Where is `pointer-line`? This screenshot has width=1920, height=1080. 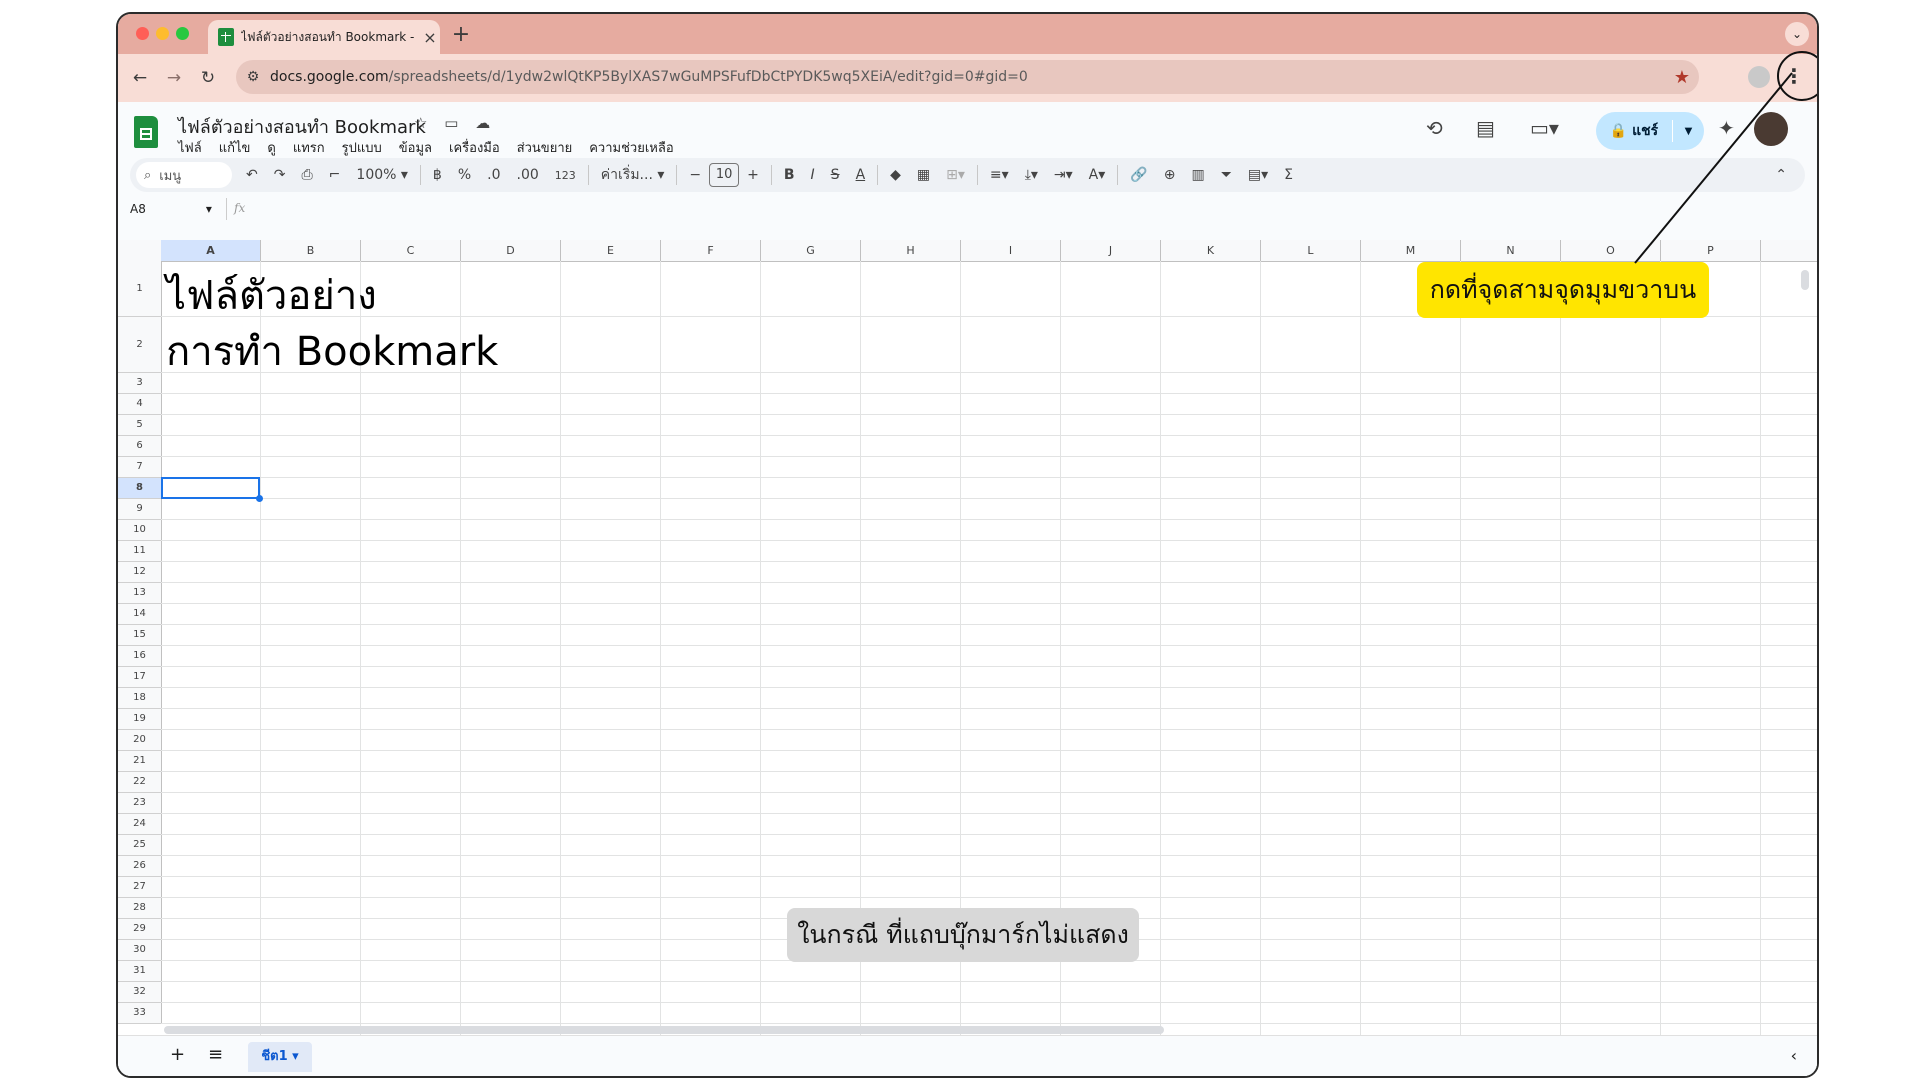
pointer-line is located at coordinates (1713, 168).